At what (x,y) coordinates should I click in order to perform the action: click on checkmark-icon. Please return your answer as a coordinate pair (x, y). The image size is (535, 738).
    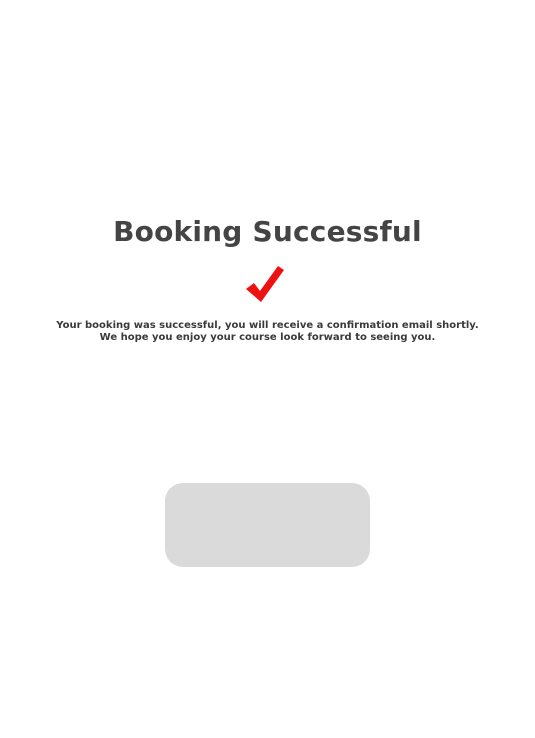
    Looking at the image, I should click on (265, 284).